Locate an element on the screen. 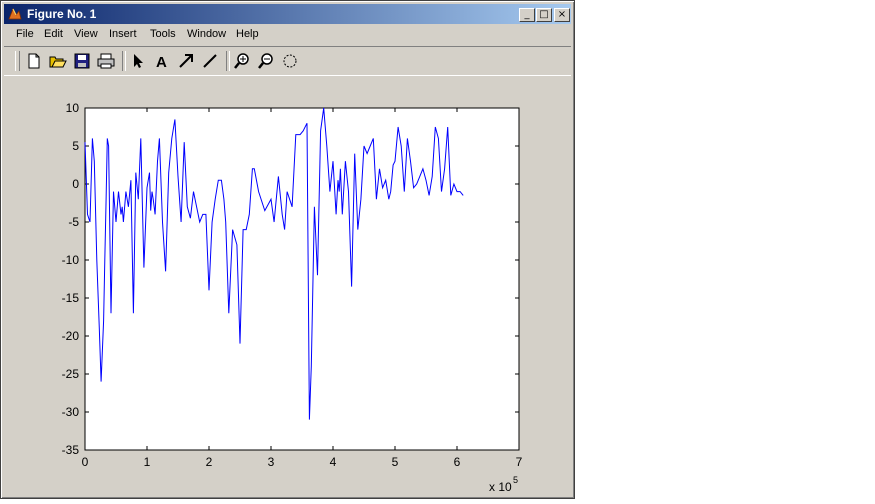 This screenshot has height=504, width=875. y-tick-label: -5 is located at coordinates (73, 222).